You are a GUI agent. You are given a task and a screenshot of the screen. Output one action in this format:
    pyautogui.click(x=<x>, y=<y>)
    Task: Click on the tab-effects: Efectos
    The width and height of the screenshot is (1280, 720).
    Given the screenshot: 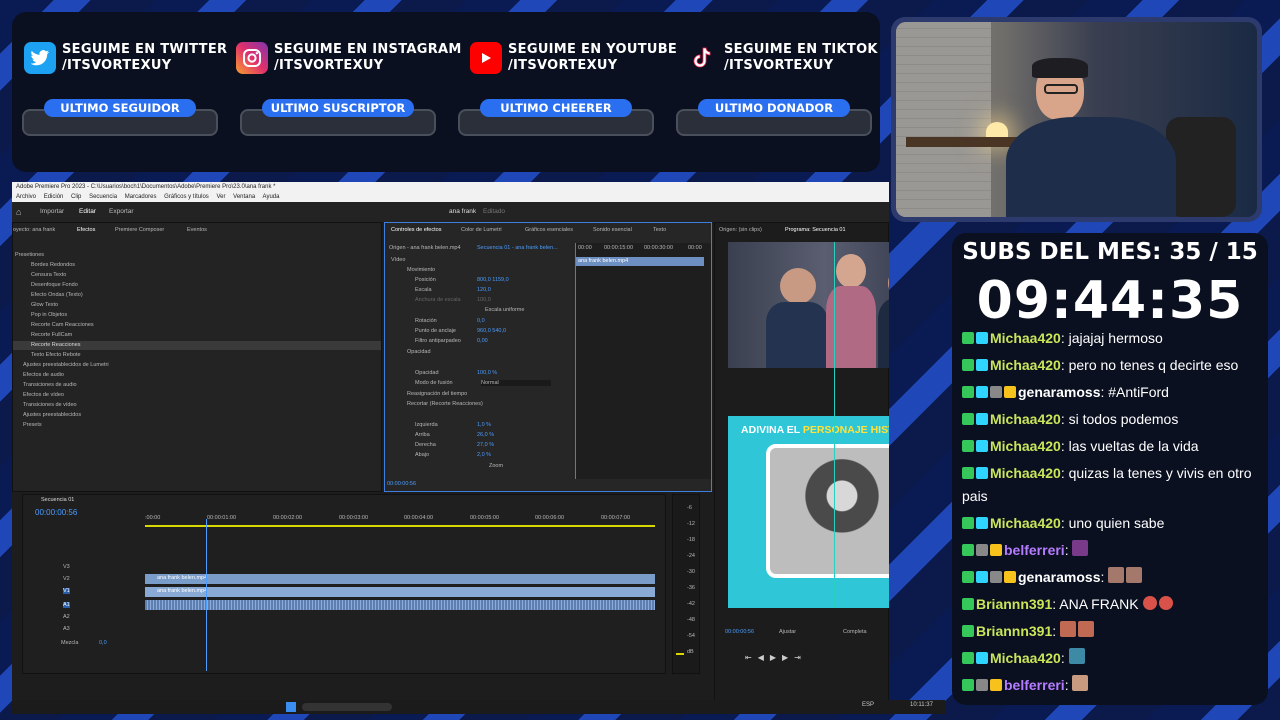 What is the action you would take?
    pyautogui.click(x=86, y=230)
    